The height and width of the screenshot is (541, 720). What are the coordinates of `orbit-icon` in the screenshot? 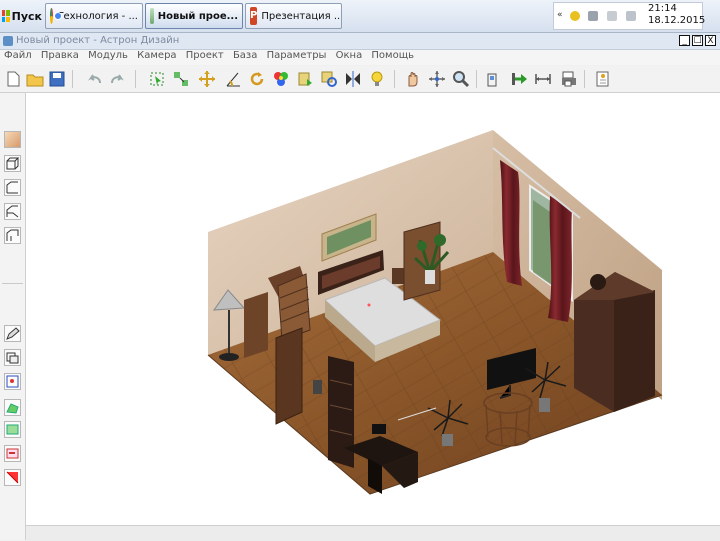 It's located at (437, 79).